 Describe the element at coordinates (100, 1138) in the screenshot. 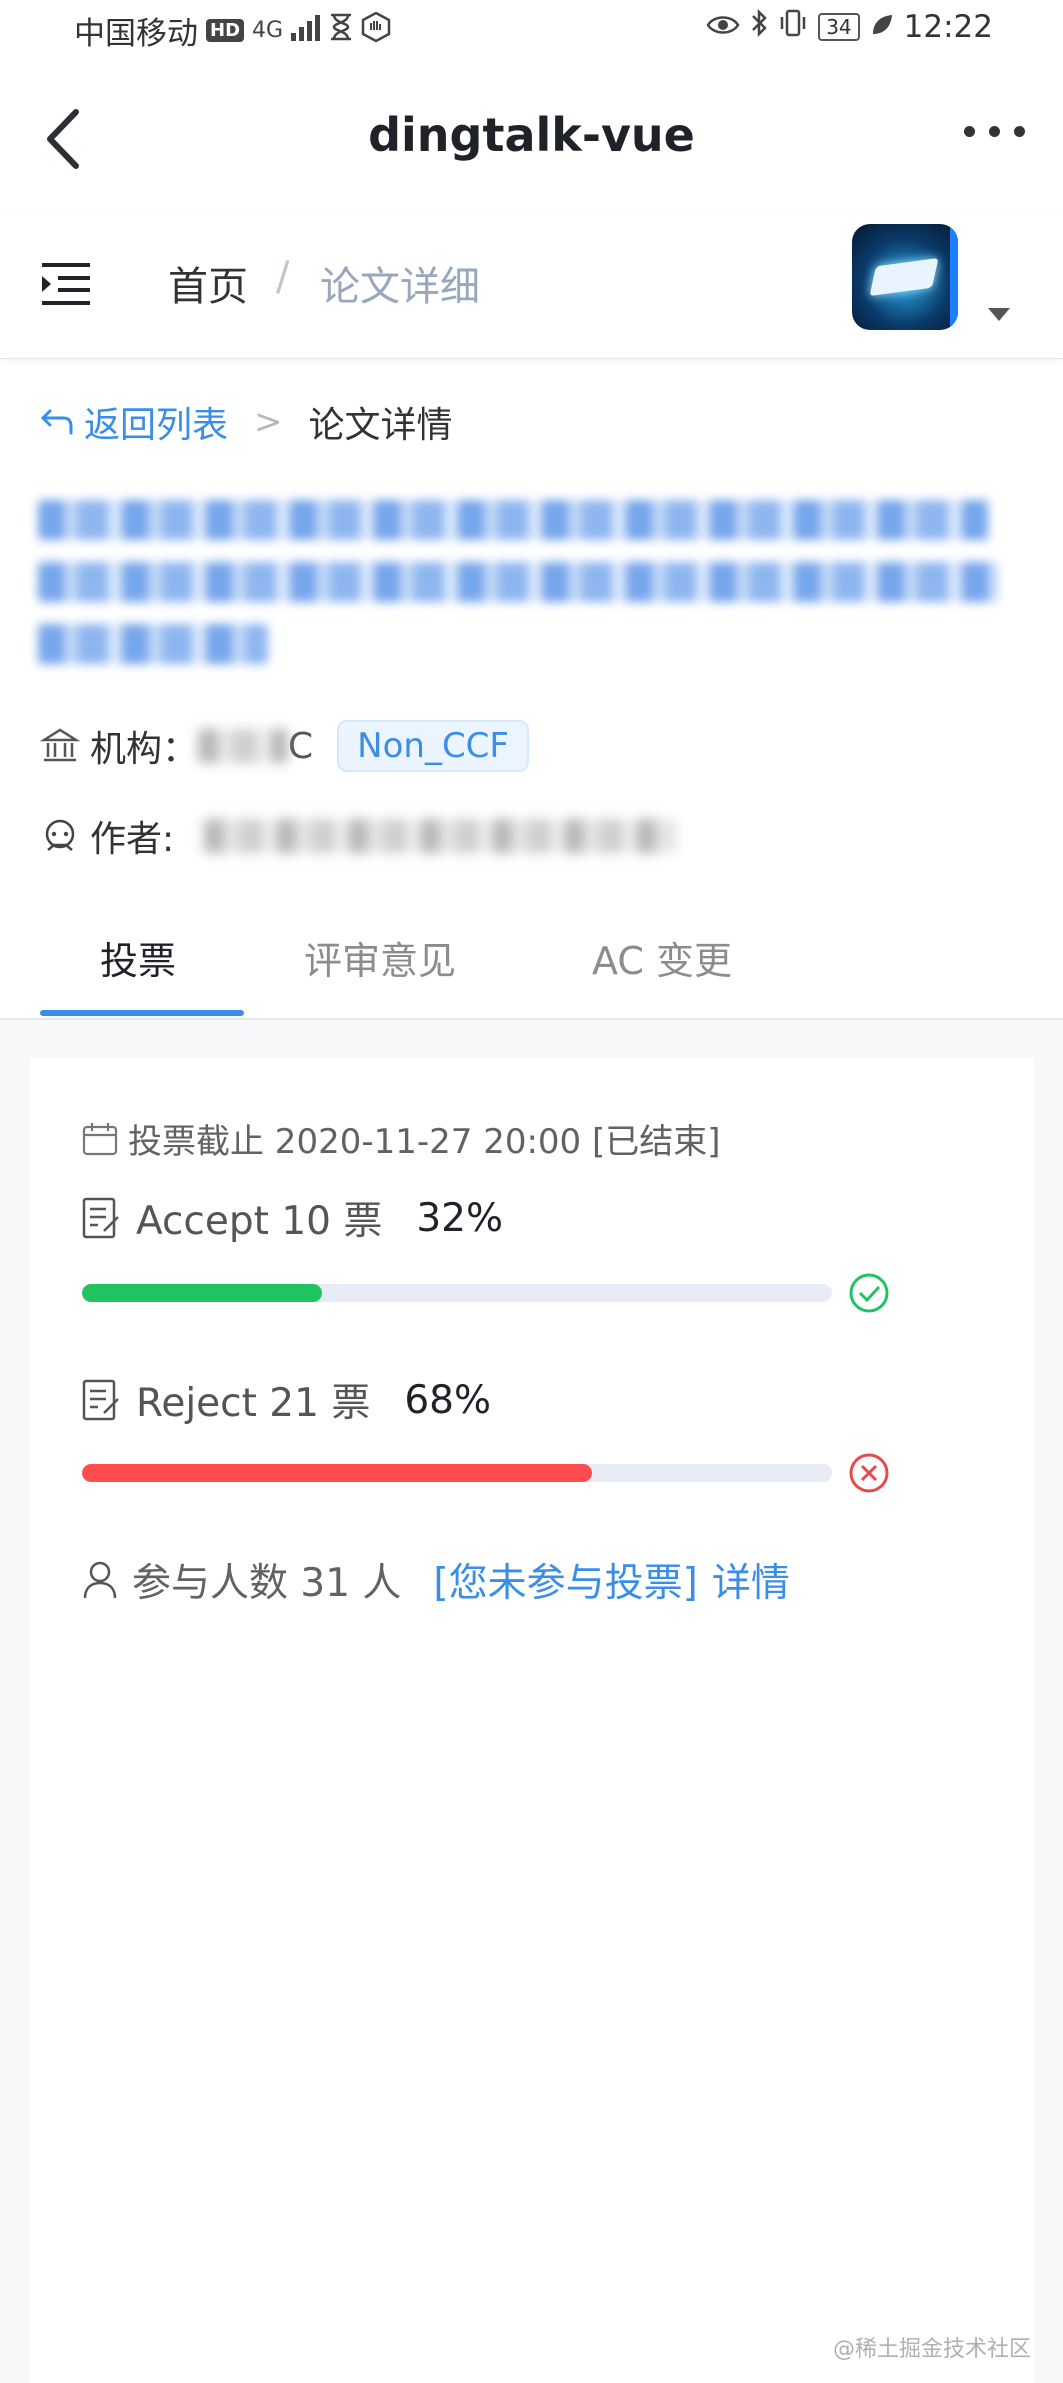

I see `calendar-icon` at that location.